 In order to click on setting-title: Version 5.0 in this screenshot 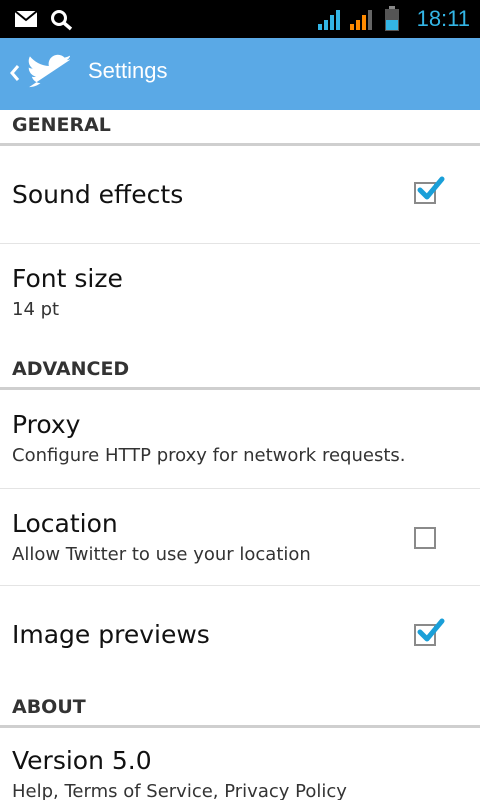, I will do `click(82, 760)`.